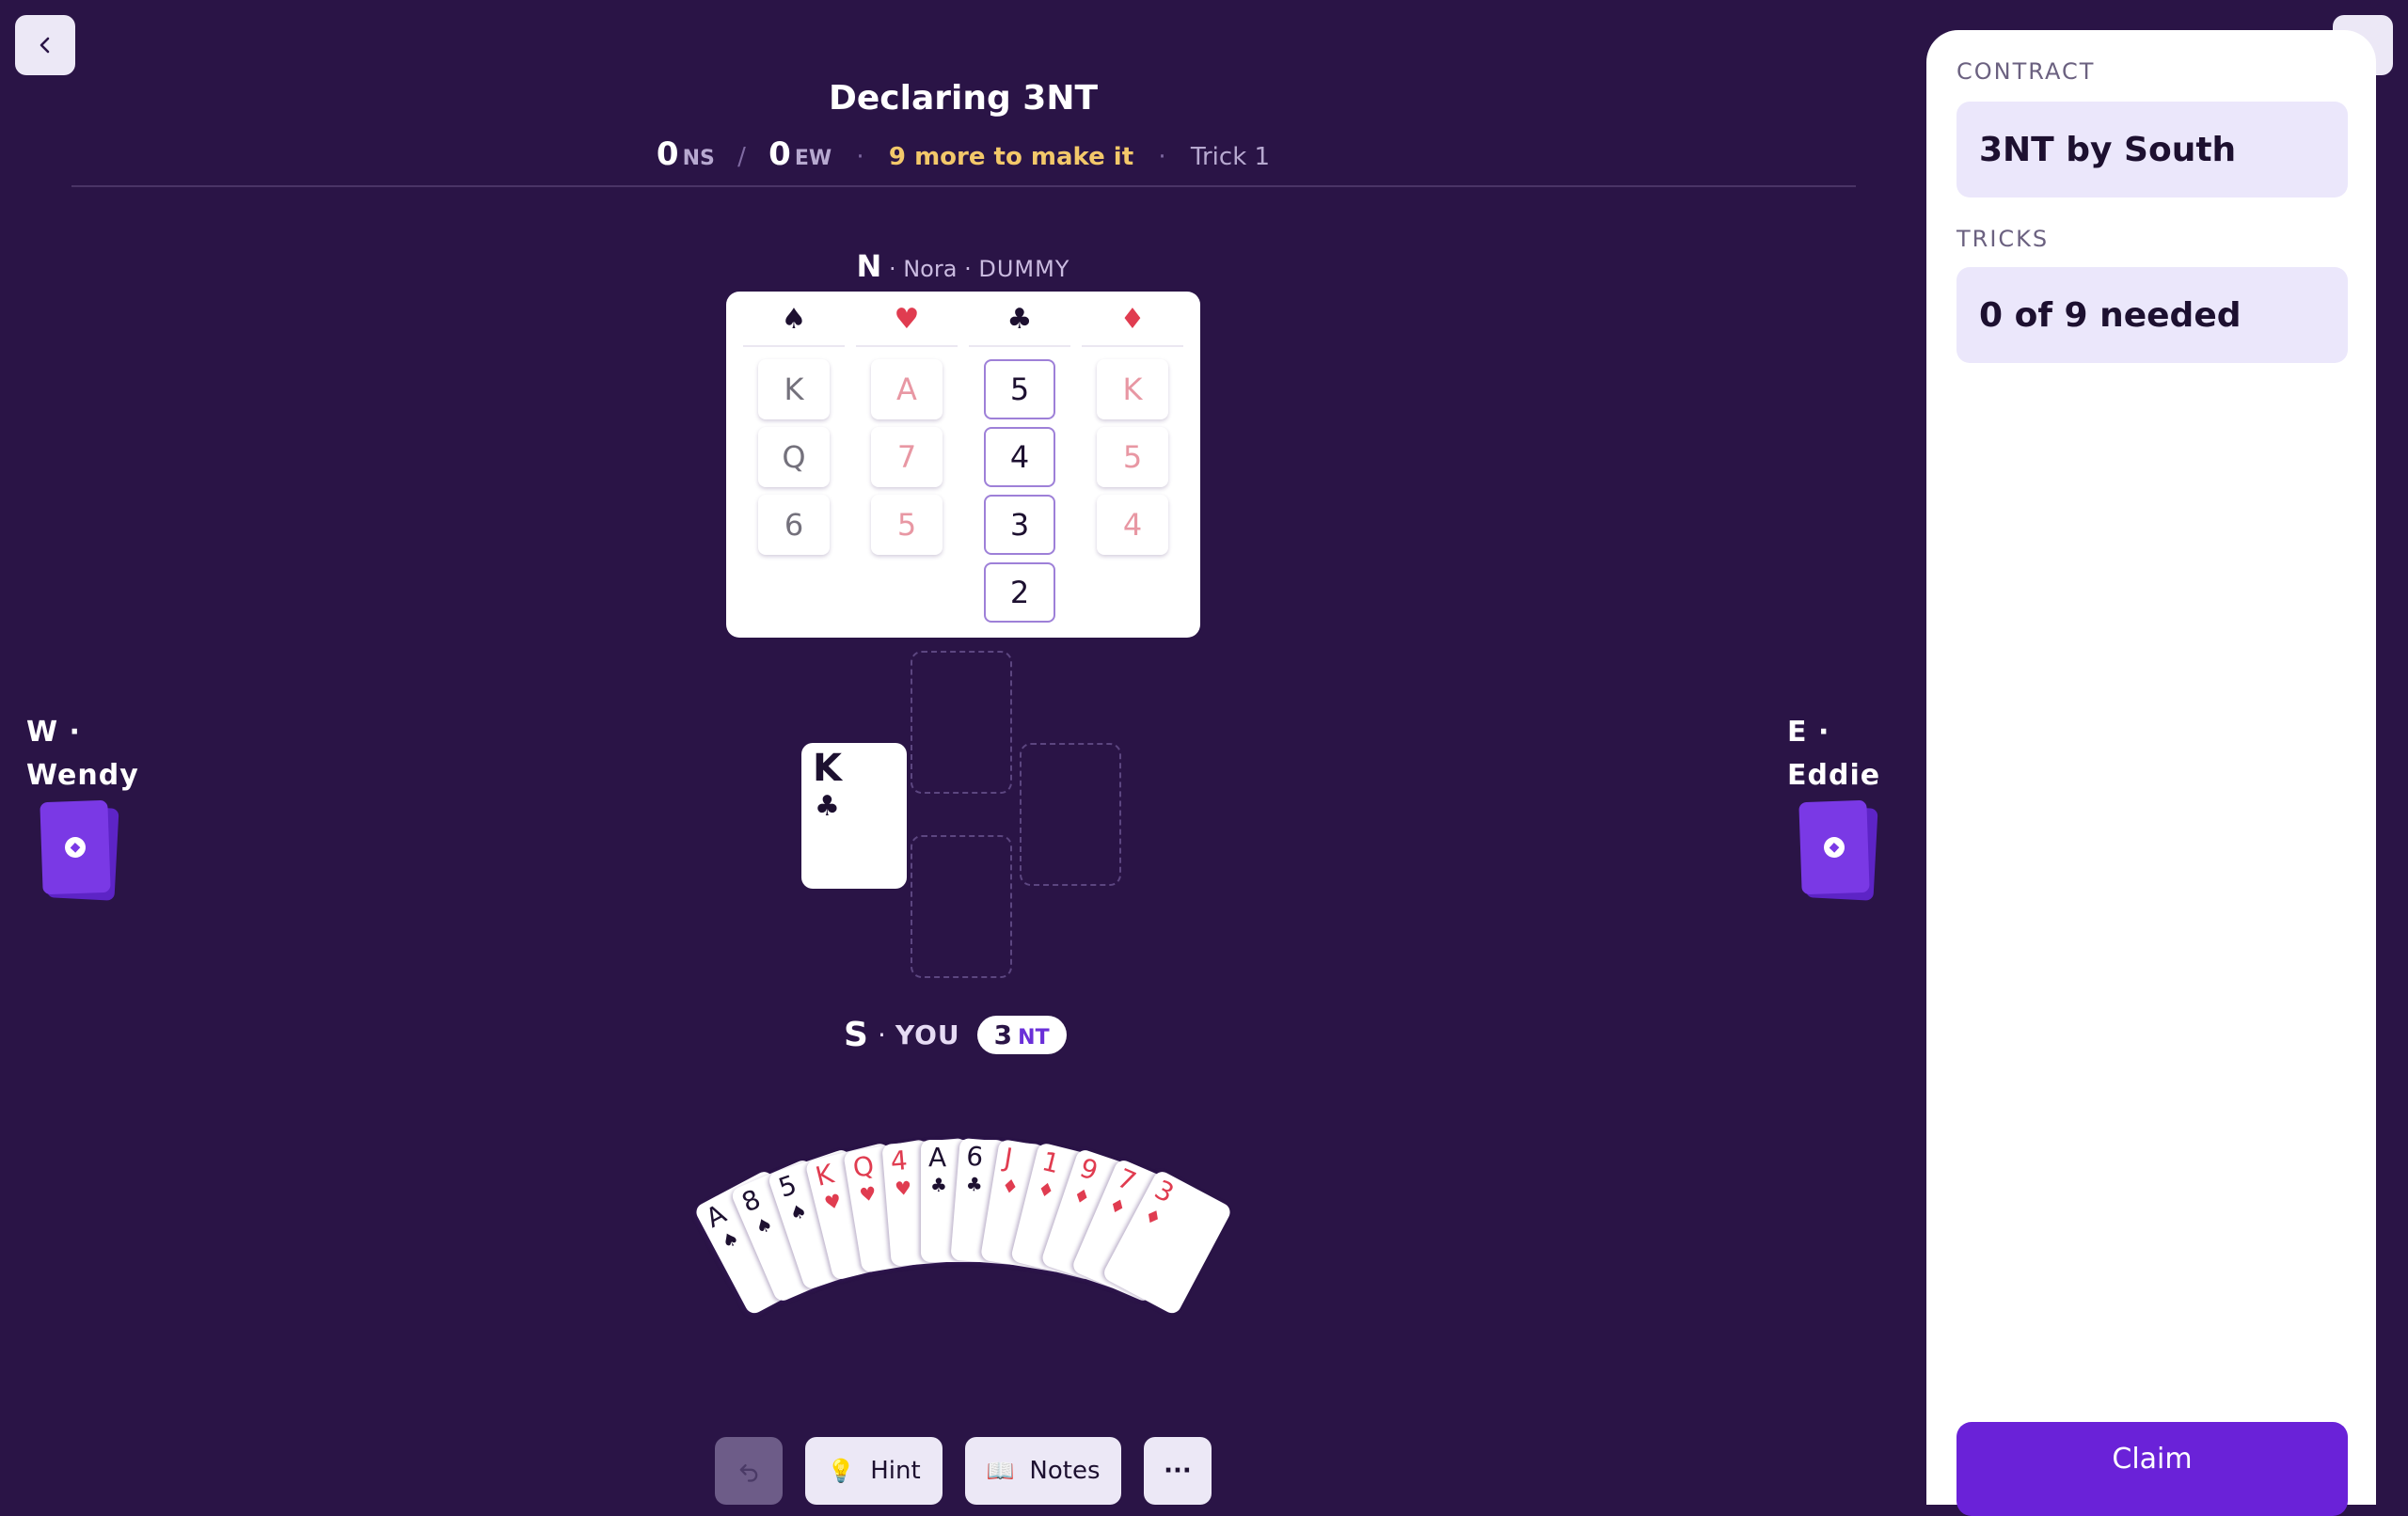  Describe the element at coordinates (1070, 814) in the screenshot. I see `east-trick-slot` at that location.